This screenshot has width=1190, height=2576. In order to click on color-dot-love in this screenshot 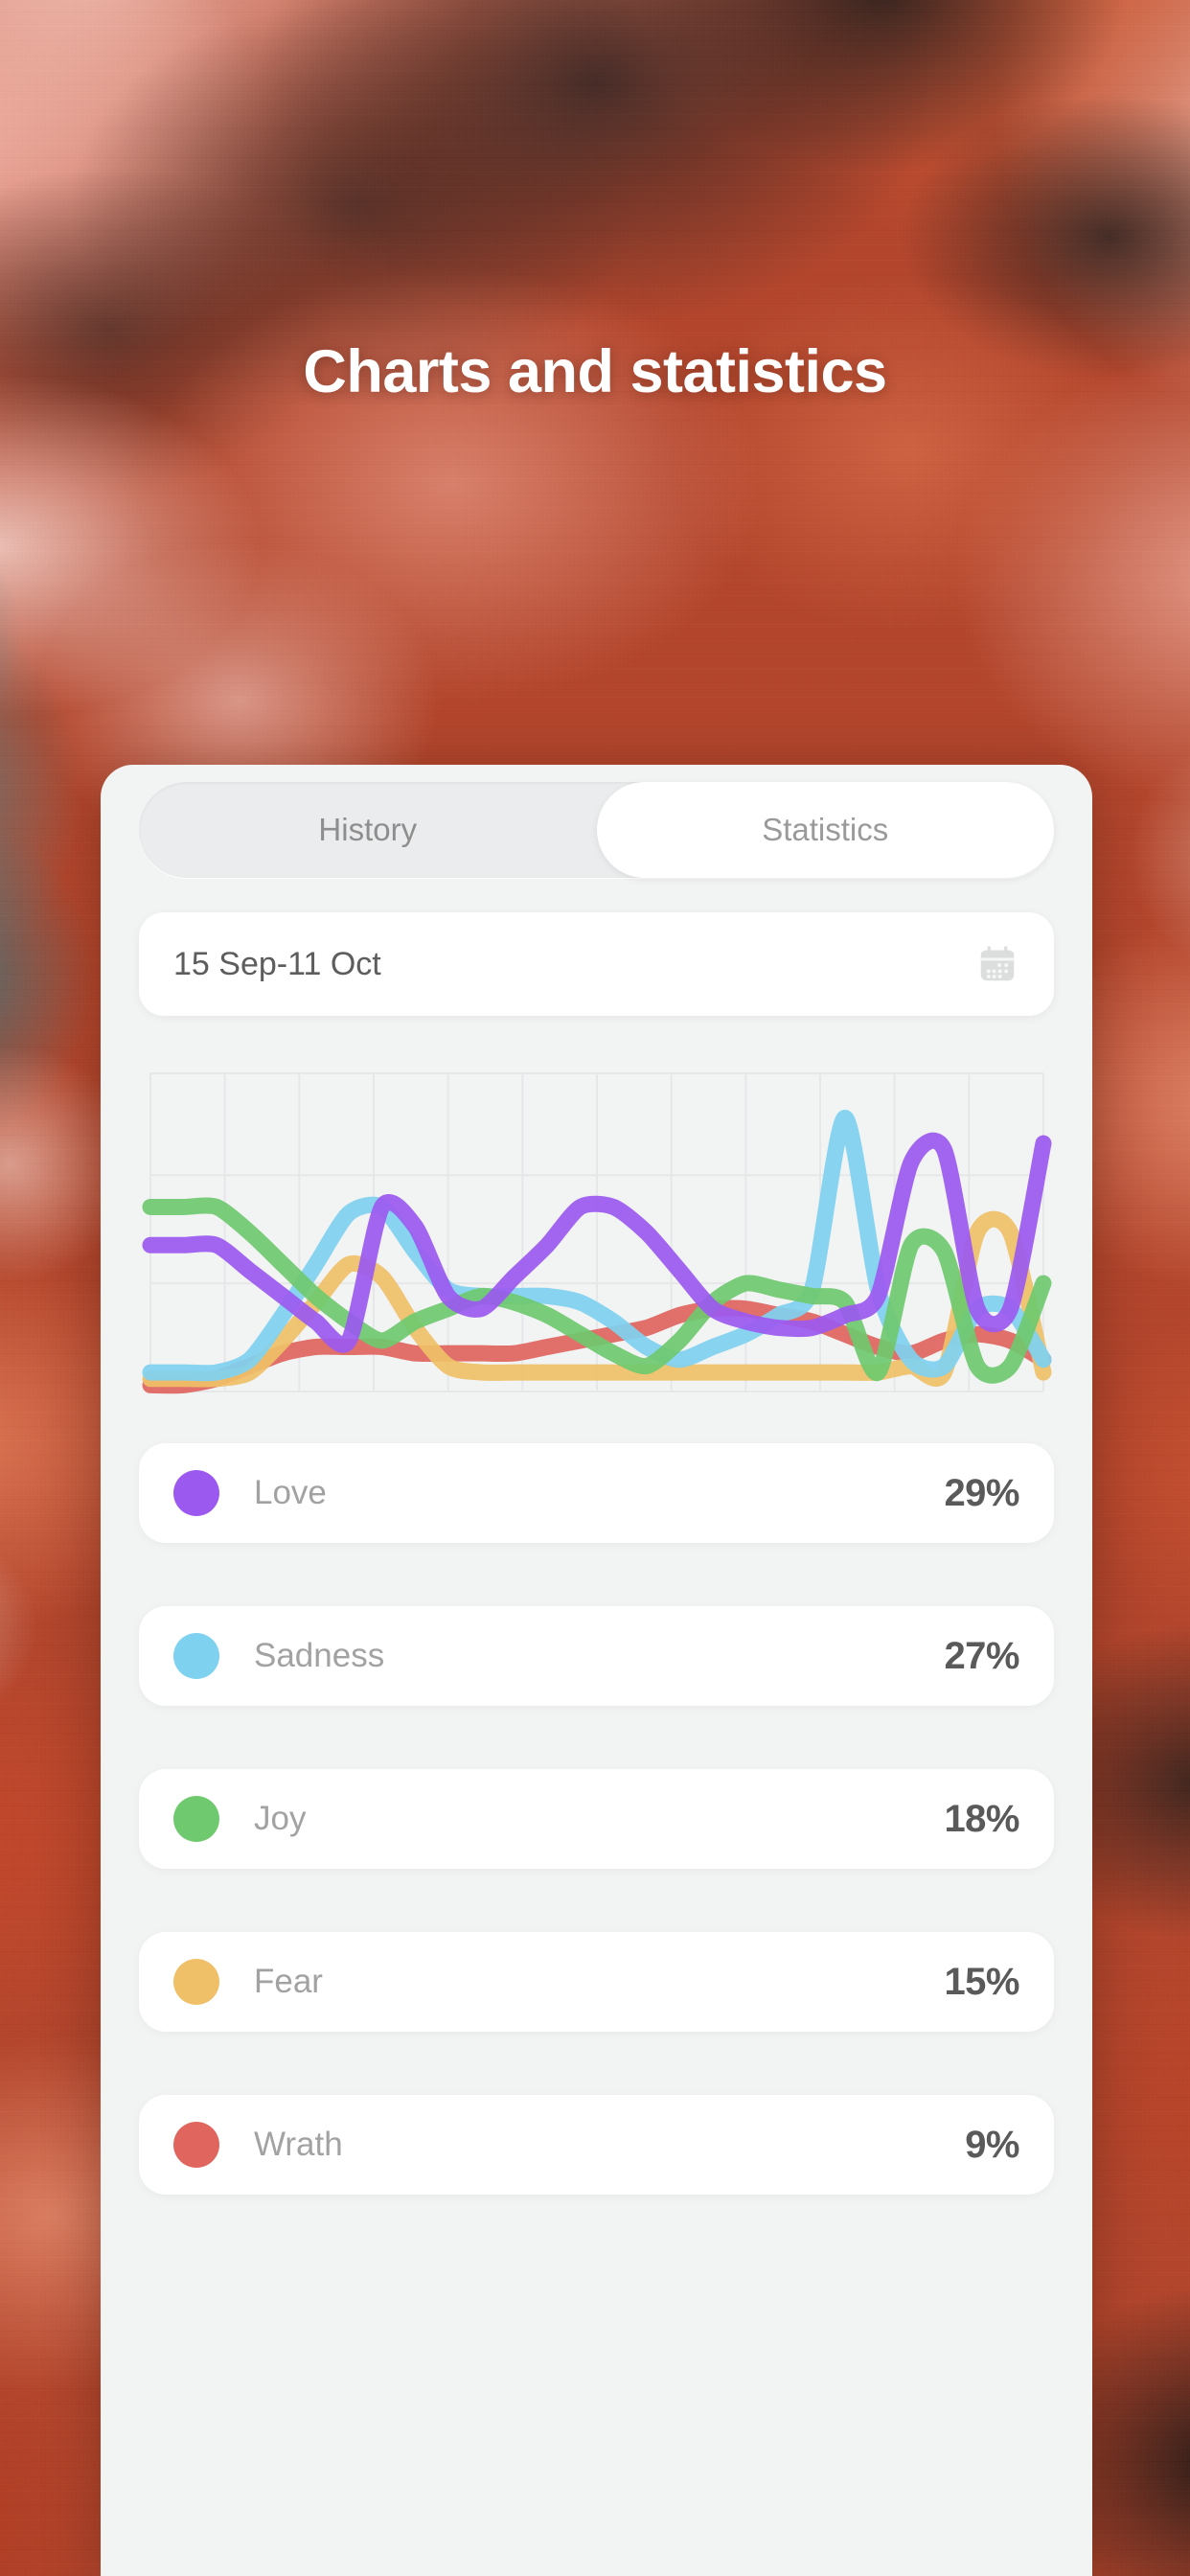, I will do `click(196, 1493)`.